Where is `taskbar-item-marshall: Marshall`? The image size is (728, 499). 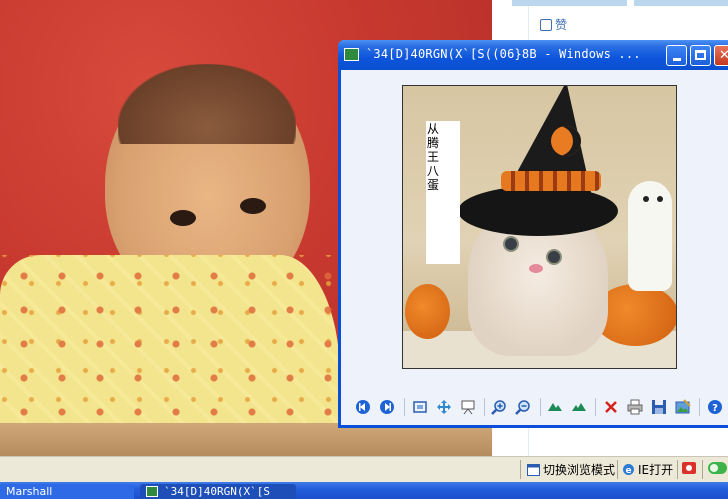 taskbar-item-marshall: Marshall is located at coordinates (67, 491).